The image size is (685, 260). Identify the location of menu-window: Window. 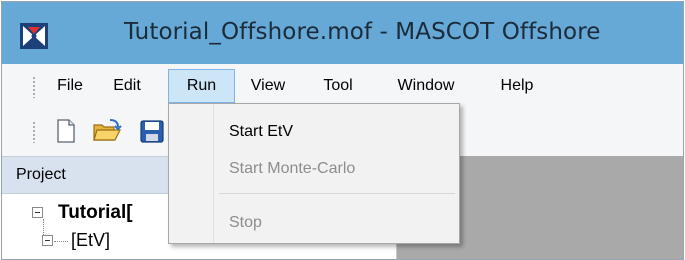
(426, 86).